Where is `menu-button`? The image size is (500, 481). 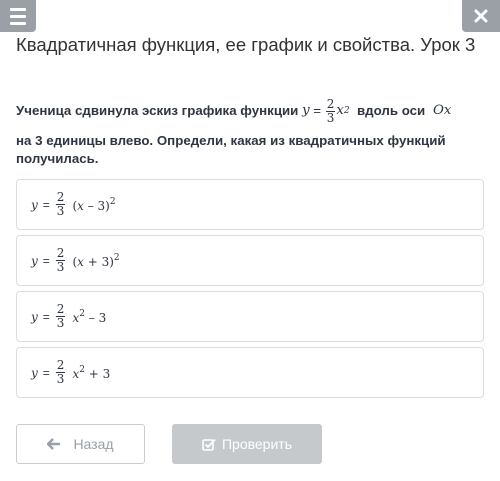 menu-button is located at coordinates (18, 16).